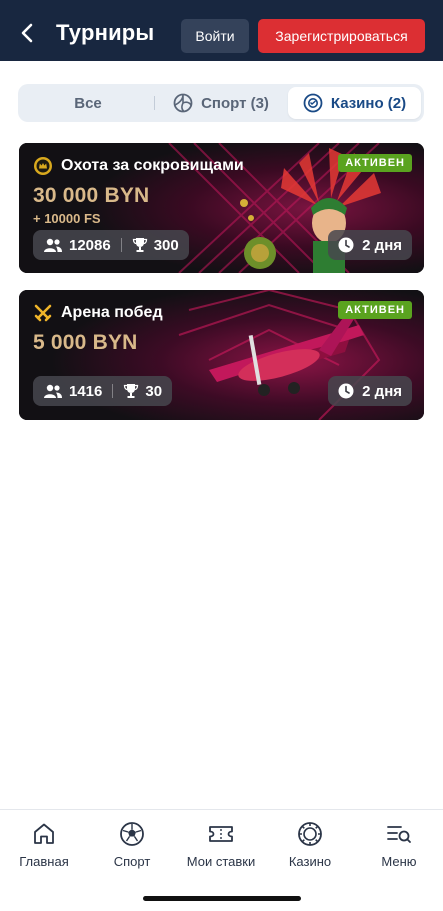 This screenshot has height=911, width=443. I want to click on nav-sport: Спорт, so click(132, 844).